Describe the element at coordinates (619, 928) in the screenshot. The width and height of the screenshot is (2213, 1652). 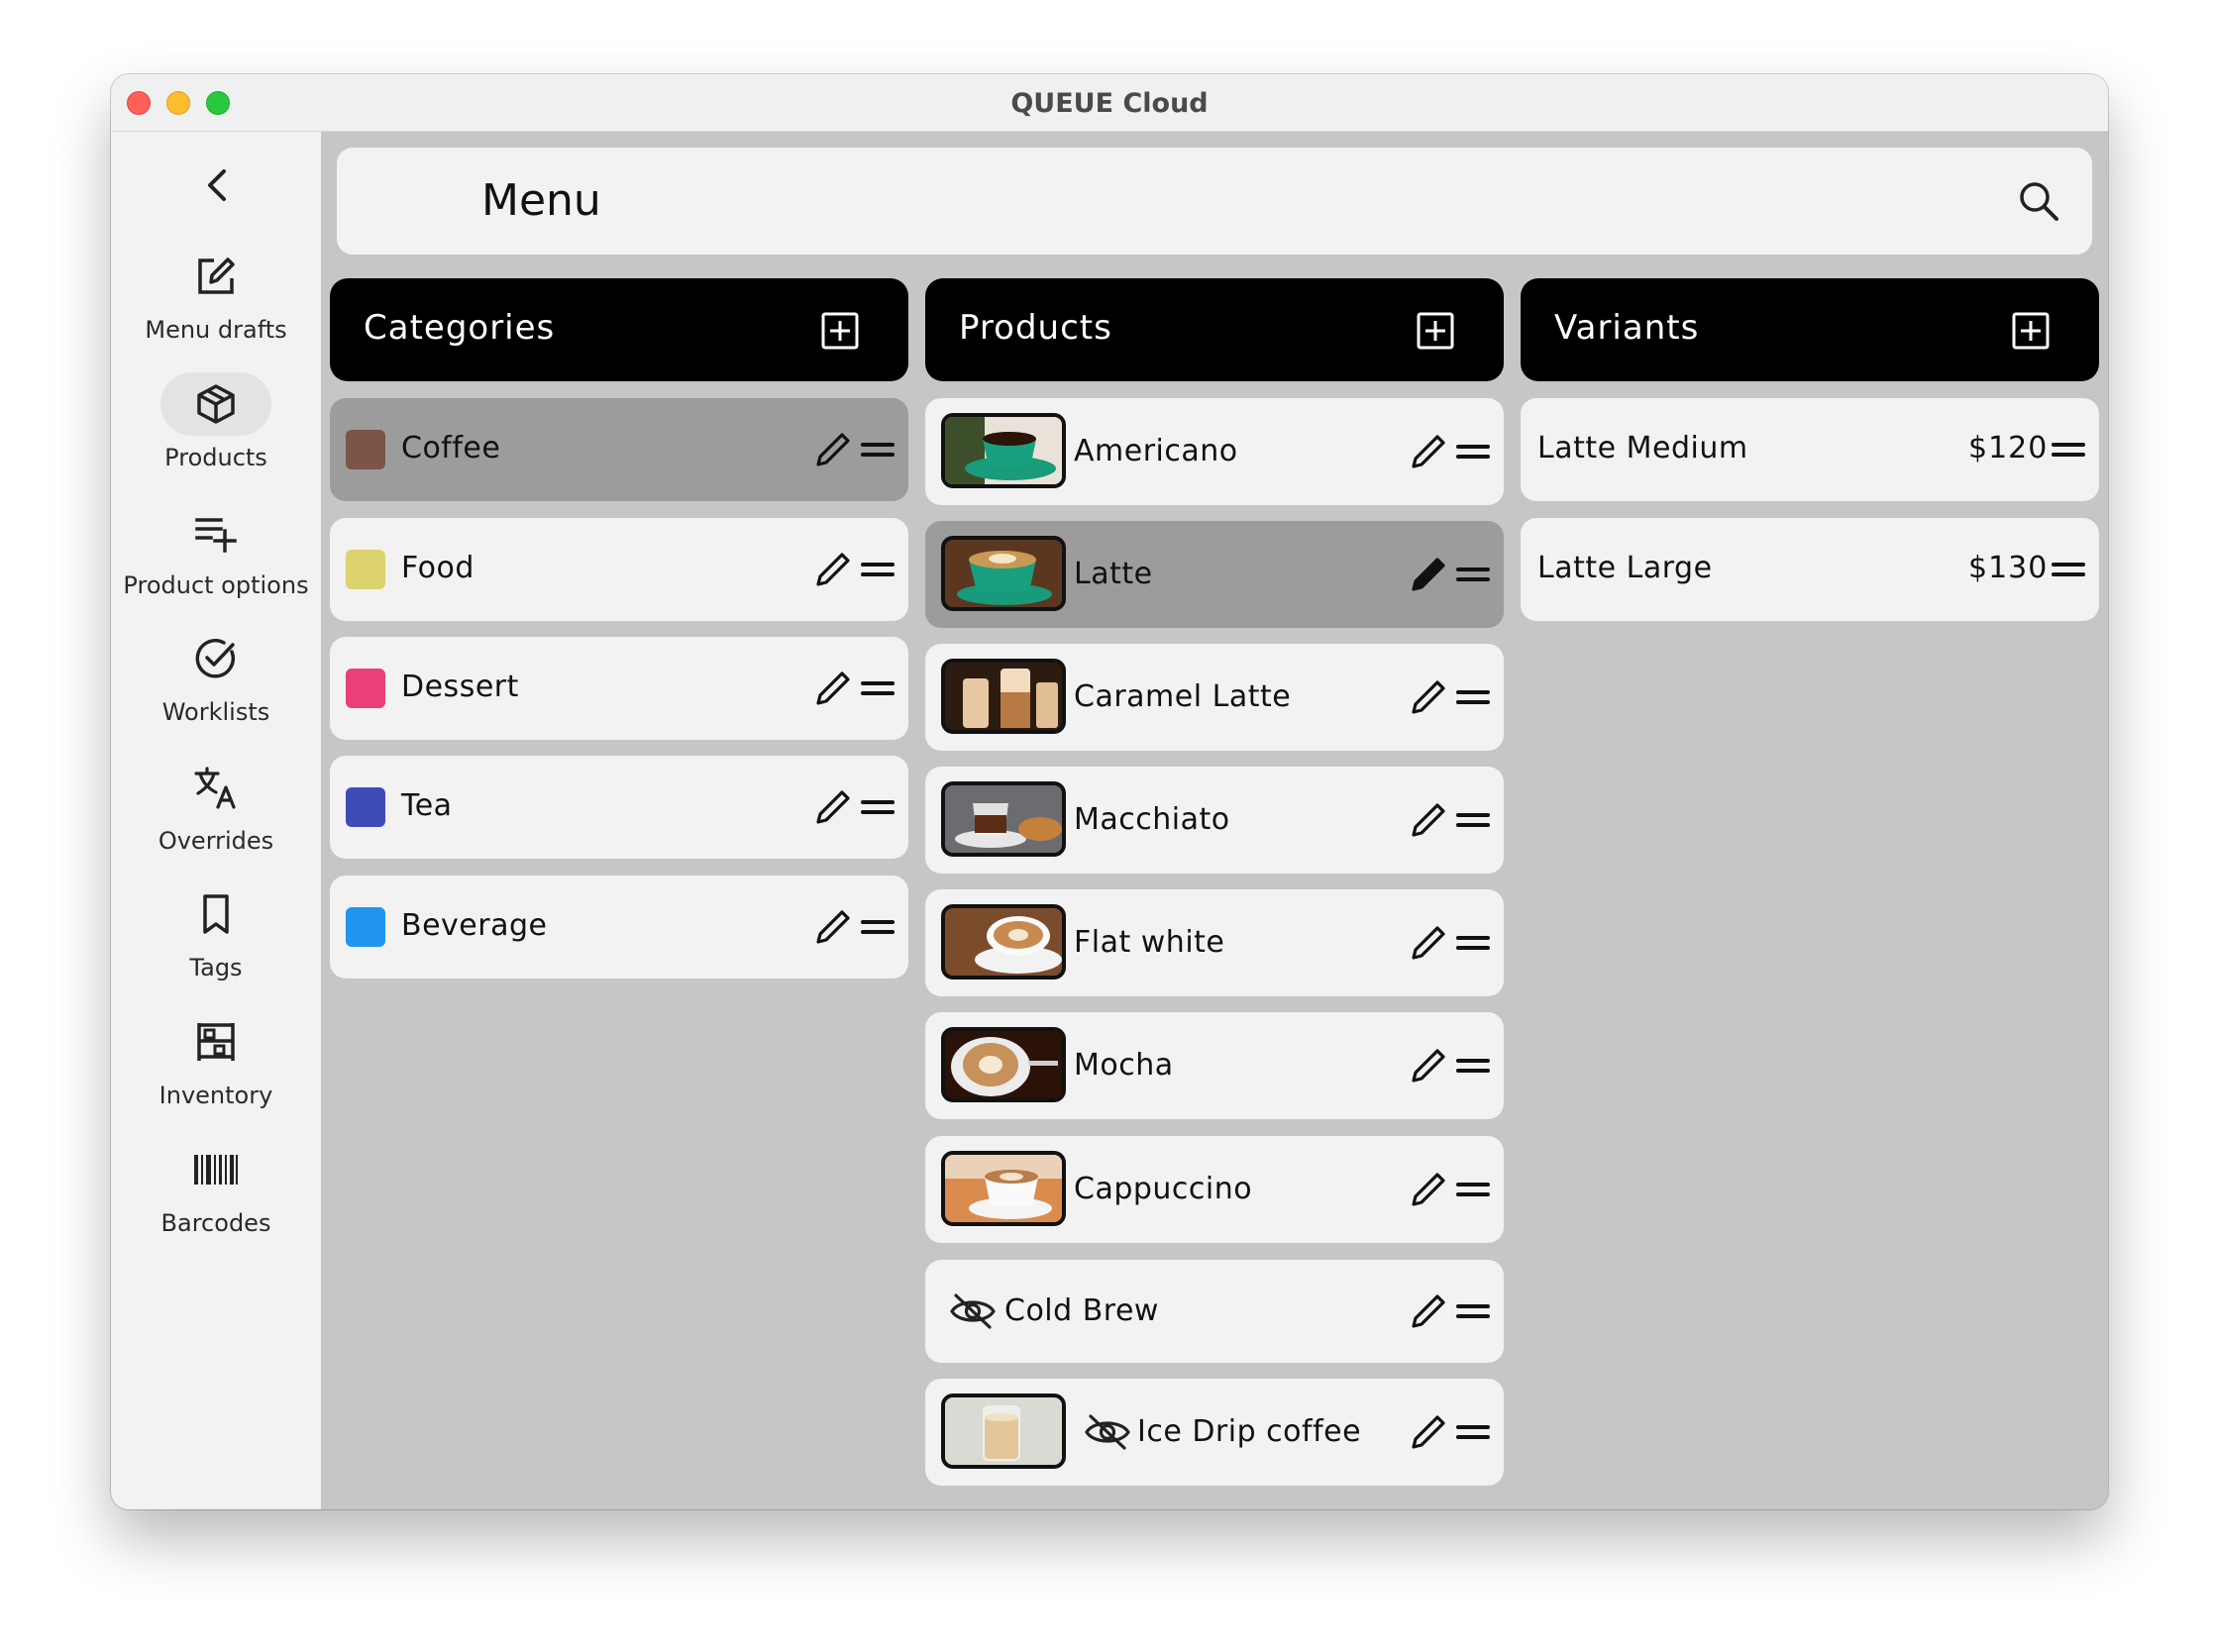
I see `category-row: Beverage` at that location.